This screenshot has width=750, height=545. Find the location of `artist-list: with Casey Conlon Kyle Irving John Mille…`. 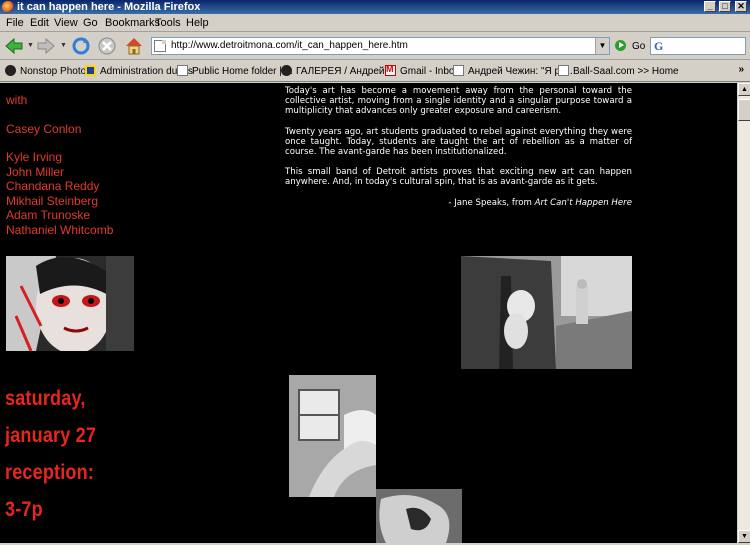

artist-list: with Casey Conlon Kyle Irving John Mille… is located at coordinates (59, 165).